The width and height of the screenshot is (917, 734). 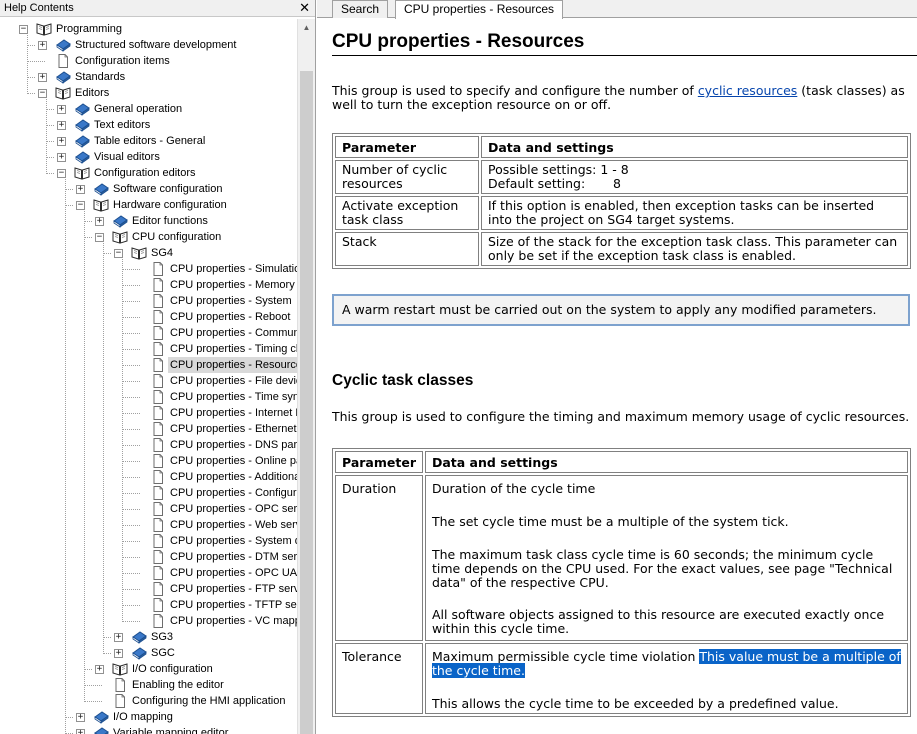 I want to click on cyclic-resources-link: cyclic resources, so click(x=748, y=90).